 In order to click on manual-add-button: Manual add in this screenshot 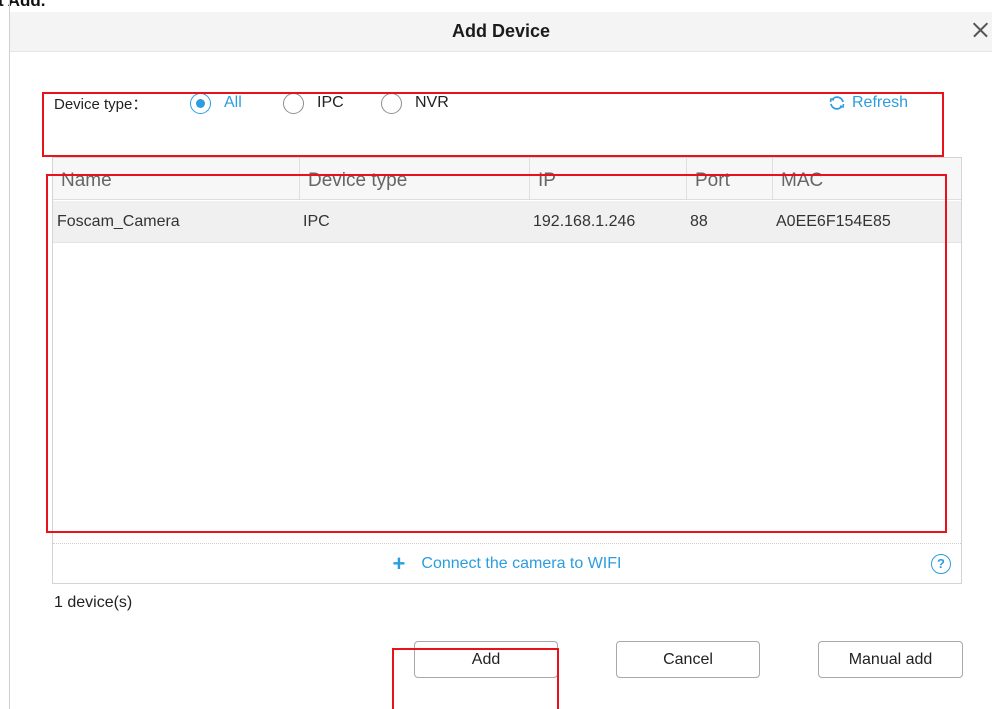, I will do `click(890, 659)`.